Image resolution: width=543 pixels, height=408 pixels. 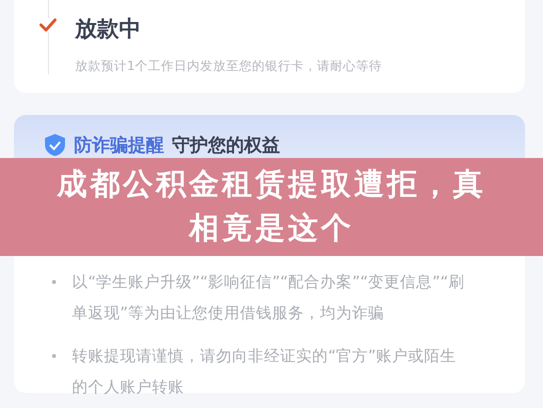 I want to click on status-description: 放款预计1个工作日内发放至您的银行卡，请耐心等待, so click(x=228, y=66).